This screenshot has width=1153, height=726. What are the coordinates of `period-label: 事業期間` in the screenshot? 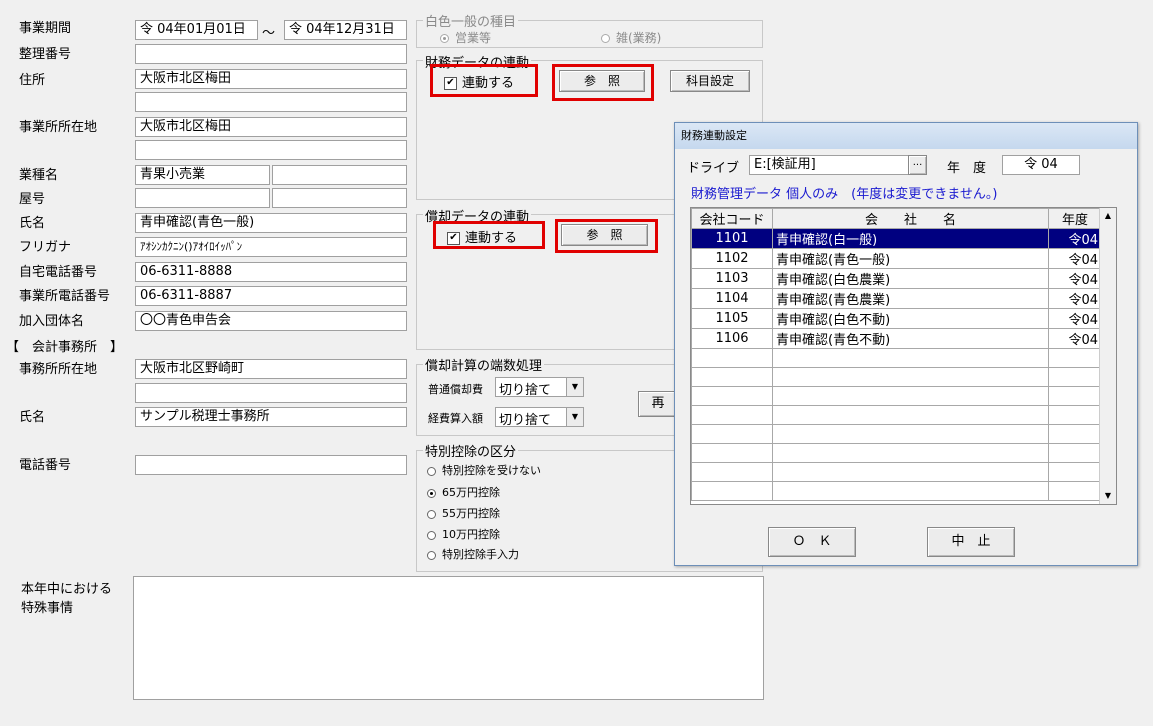 It's located at (45, 28).